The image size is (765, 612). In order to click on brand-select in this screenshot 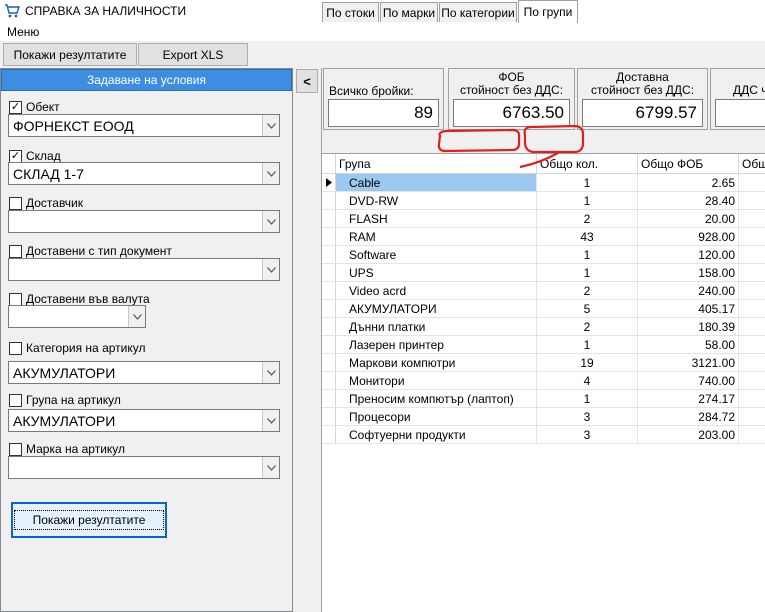, I will do `click(144, 467)`.